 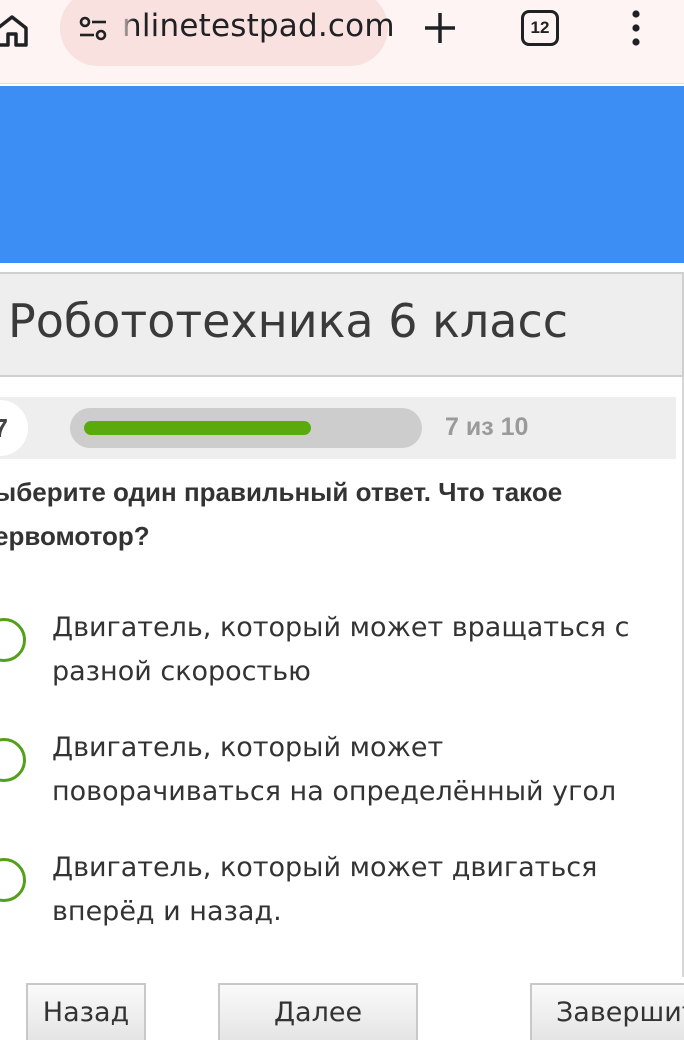 I want to click on finish-button: Завершит, so click(x=607, y=1011).